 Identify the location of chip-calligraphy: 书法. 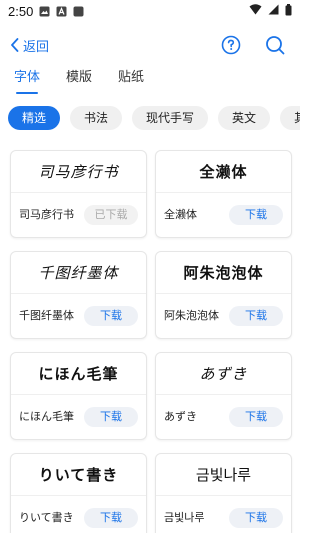
(96, 118).